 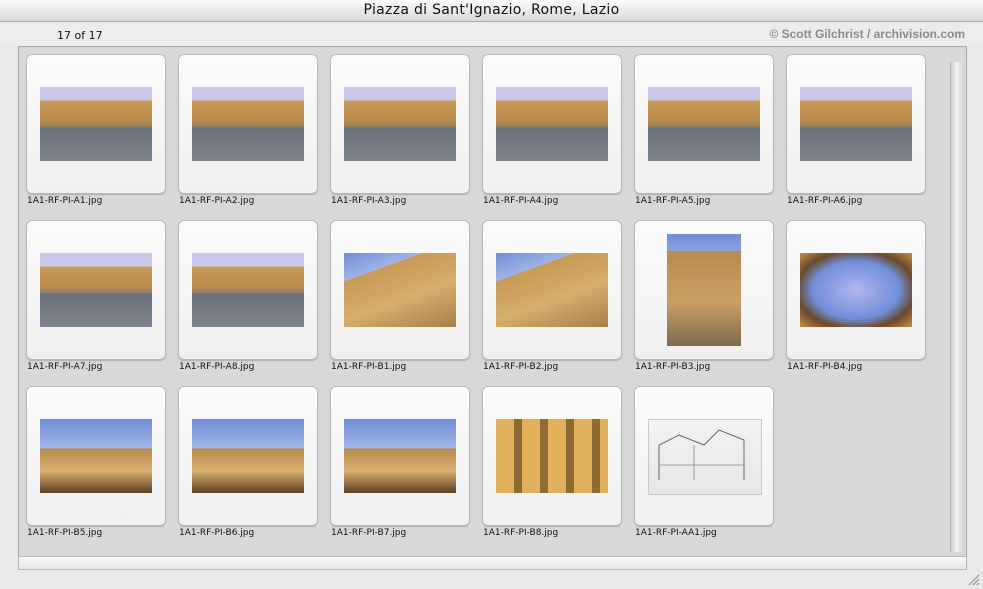 I want to click on thumbnail-caption: 1A1-RF-PI-A8.jpg, so click(x=217, y=367).